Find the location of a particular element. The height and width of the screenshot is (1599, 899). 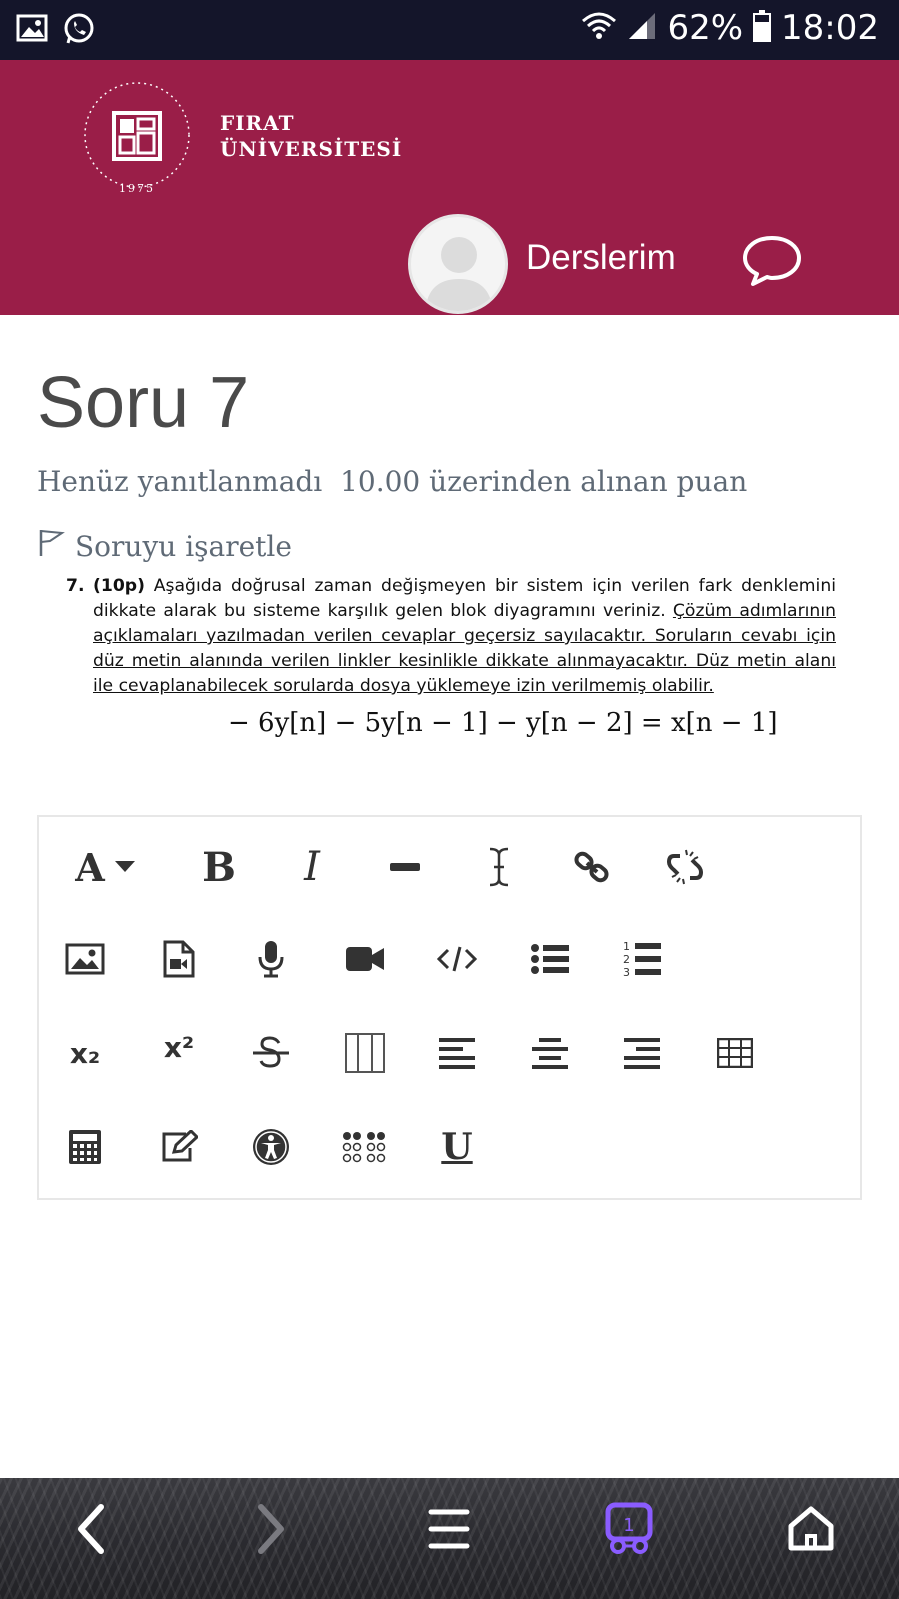

university-name-line1: FIRAT is located at coordinates (257, 123).